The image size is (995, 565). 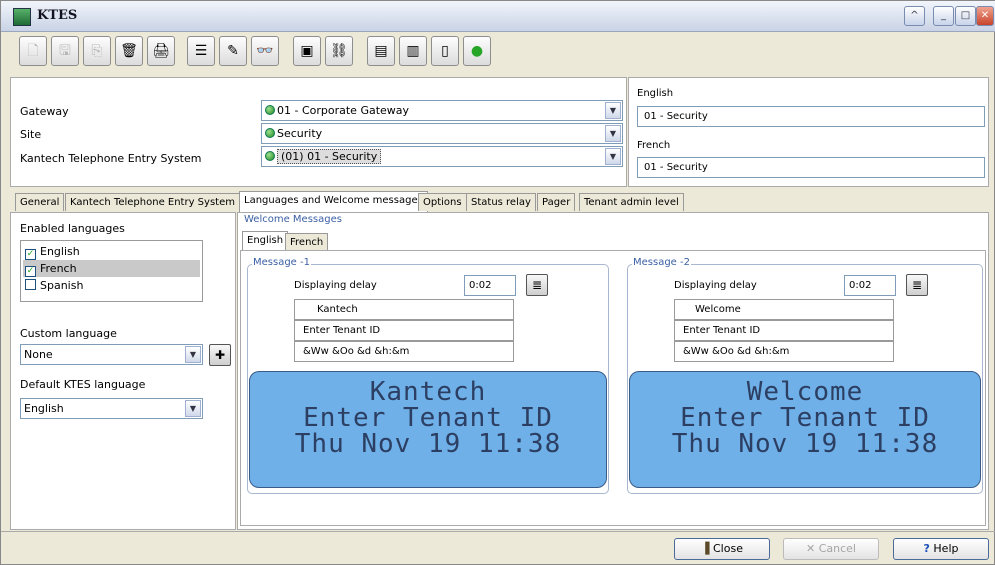 I want to click on custom-language-value: None, so click(x=38, y=354).